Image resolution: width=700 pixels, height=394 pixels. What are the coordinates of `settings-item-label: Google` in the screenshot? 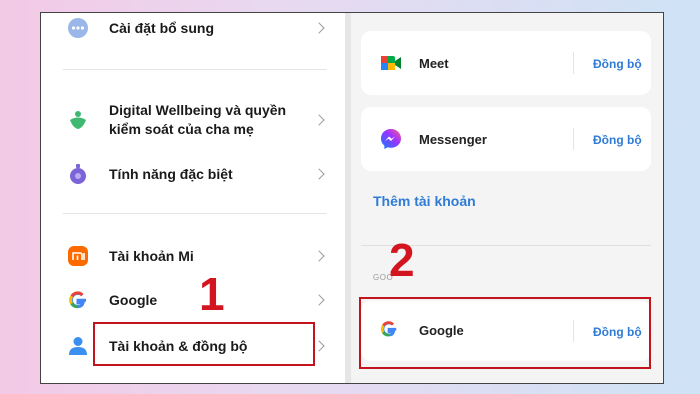 It's located at (133, 300).